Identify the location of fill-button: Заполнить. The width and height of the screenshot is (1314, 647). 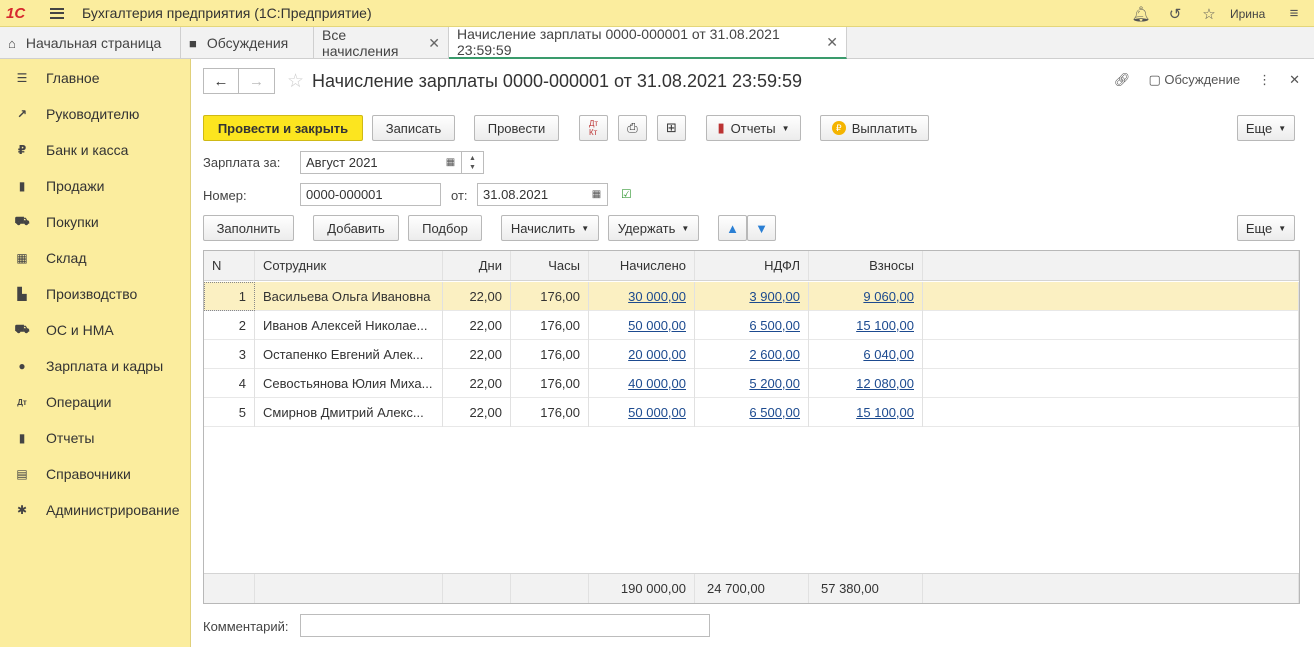
(248, 228).